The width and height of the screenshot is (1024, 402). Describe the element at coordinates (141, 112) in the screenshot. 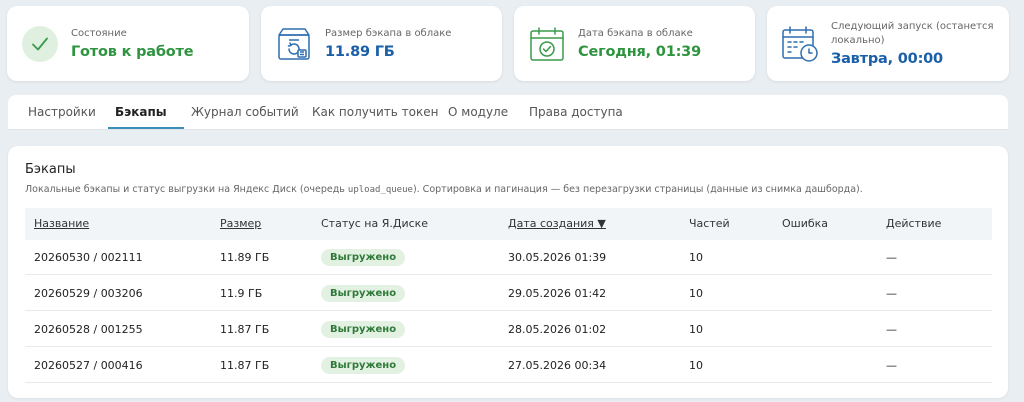

I see `tab-backups: Бэкапы` at that location.